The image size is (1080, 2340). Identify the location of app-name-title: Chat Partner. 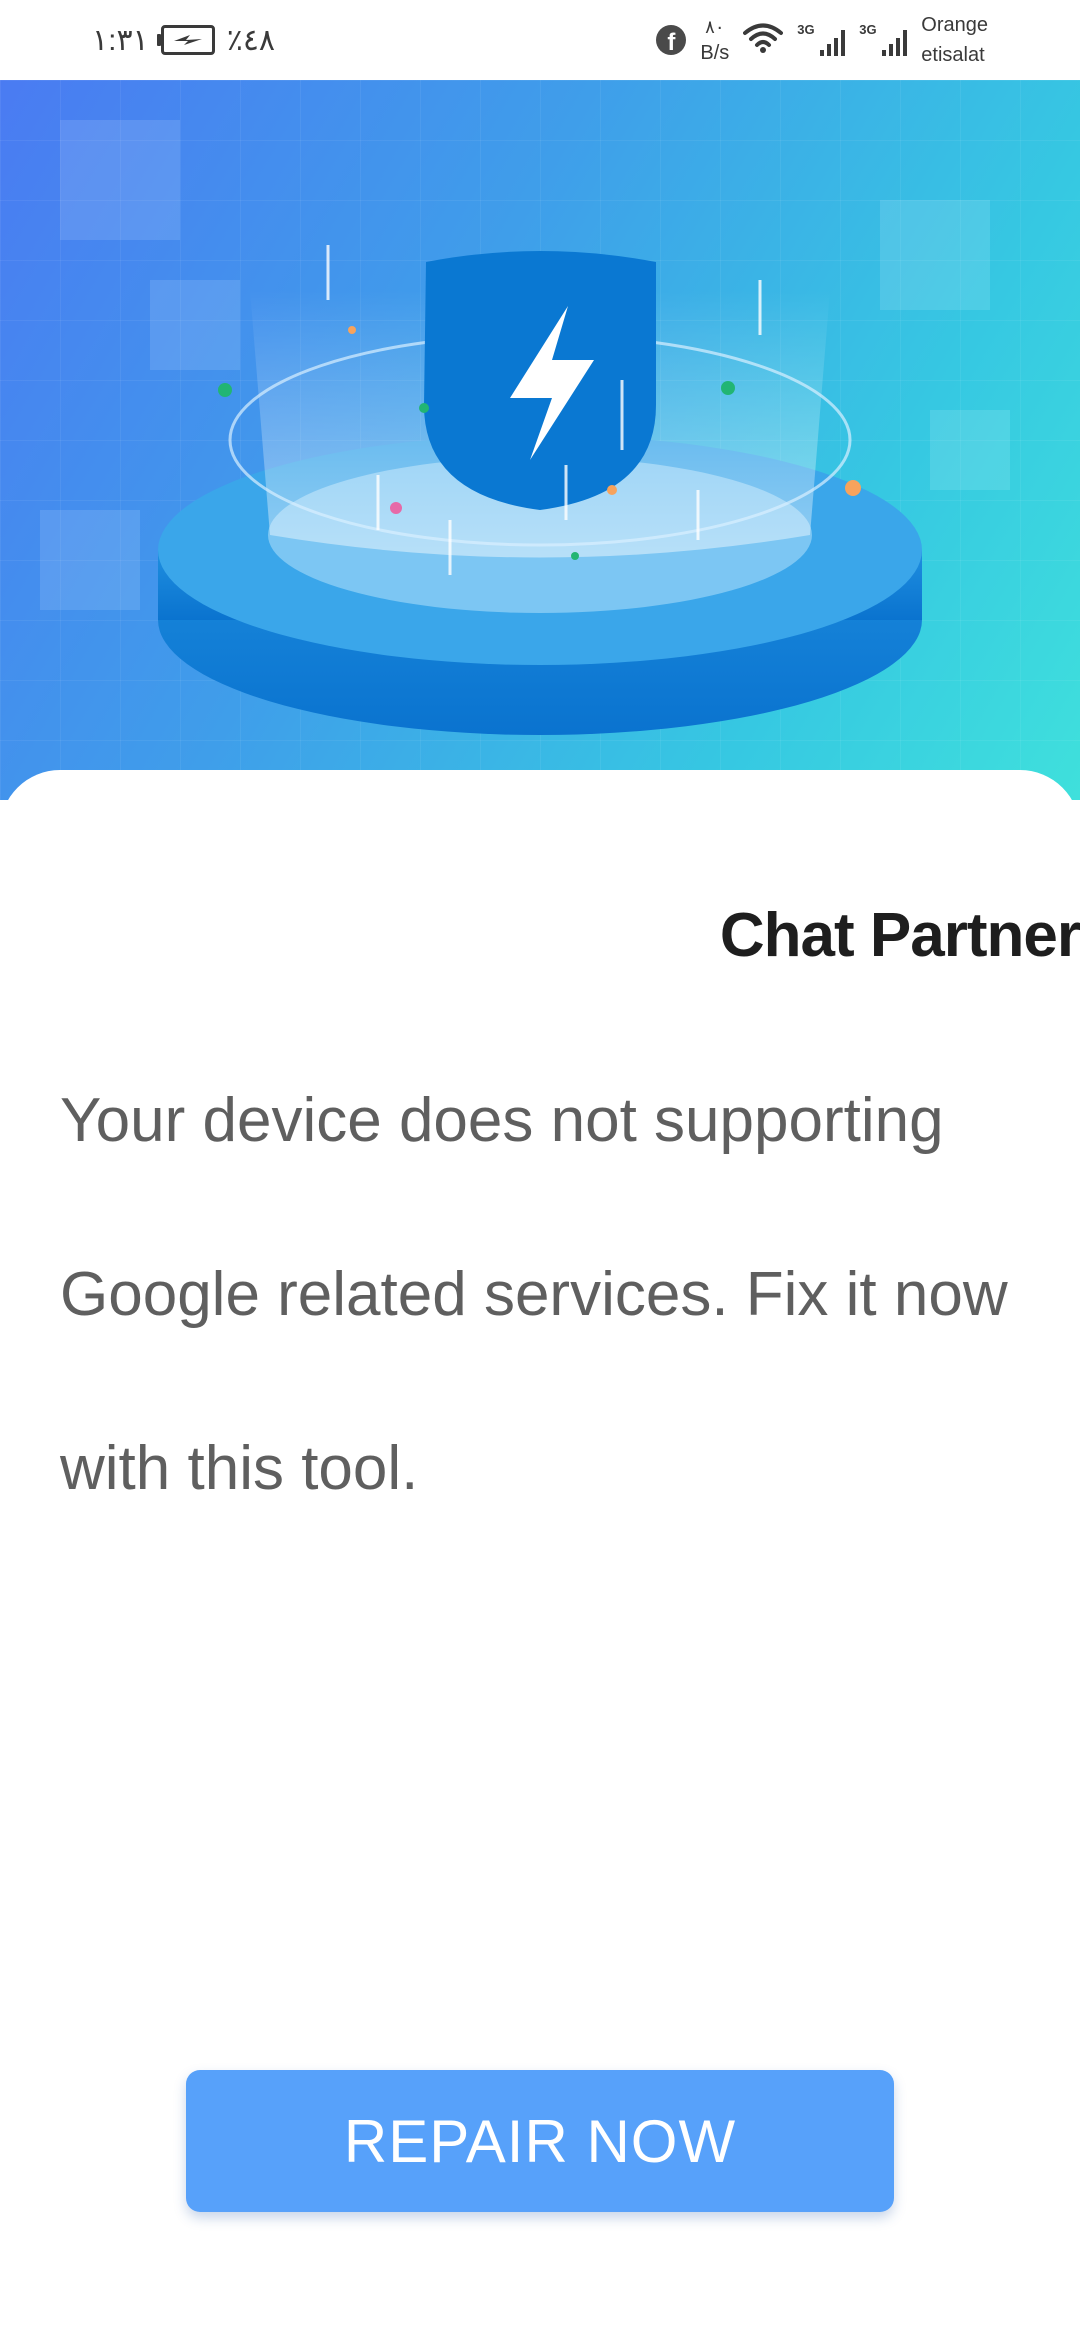
(899, 935).